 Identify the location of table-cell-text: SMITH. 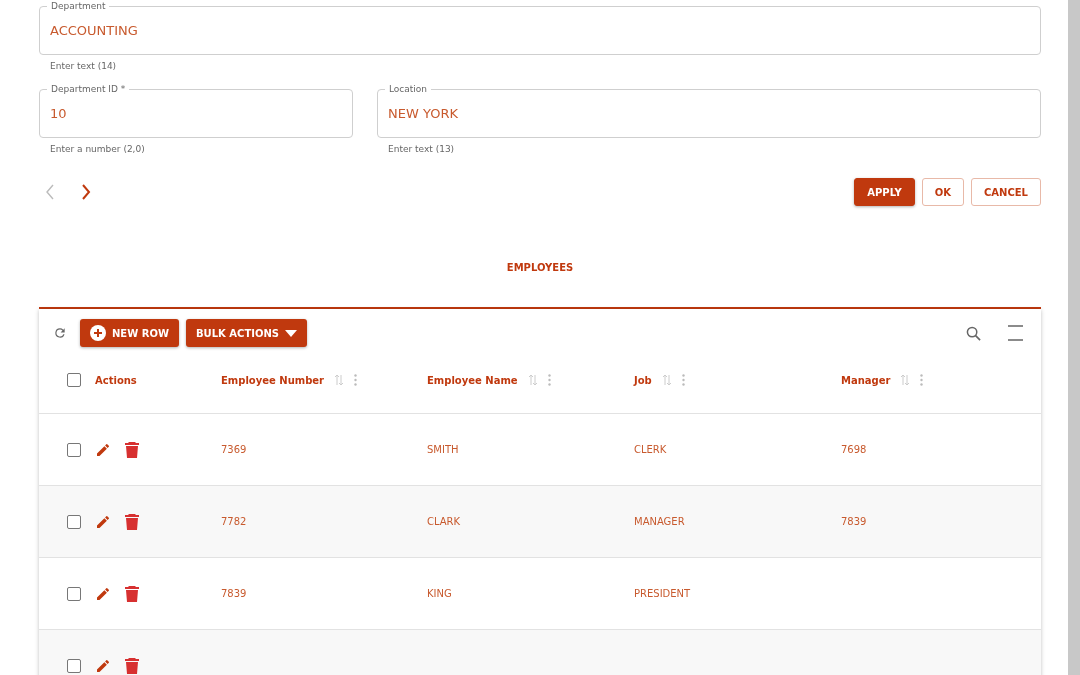
(443, 449).